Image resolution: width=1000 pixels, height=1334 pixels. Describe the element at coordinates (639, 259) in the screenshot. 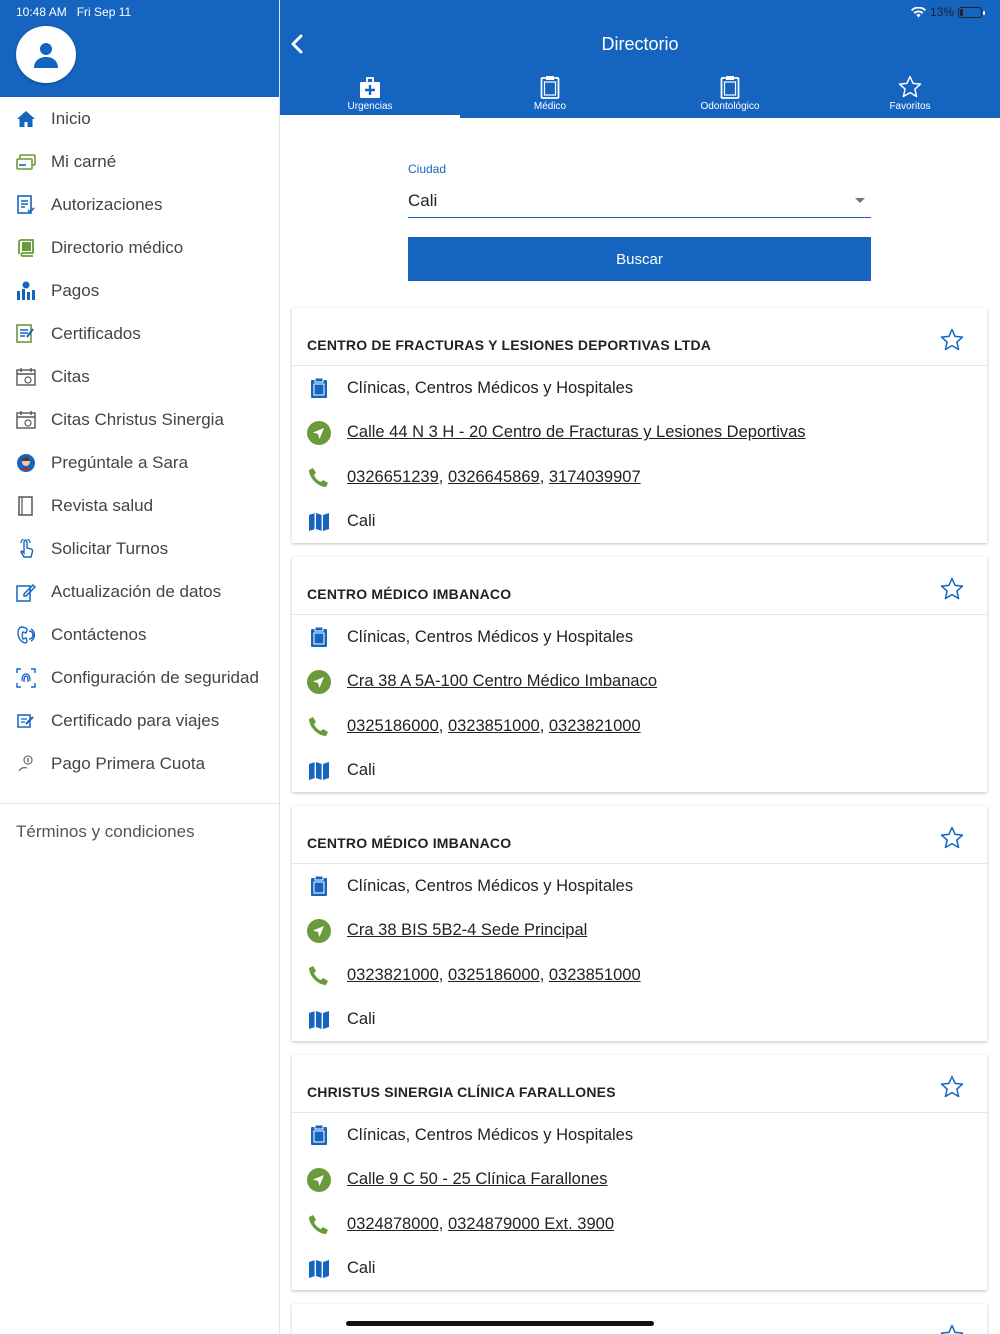

I see `search-button: Buscar` at that location.